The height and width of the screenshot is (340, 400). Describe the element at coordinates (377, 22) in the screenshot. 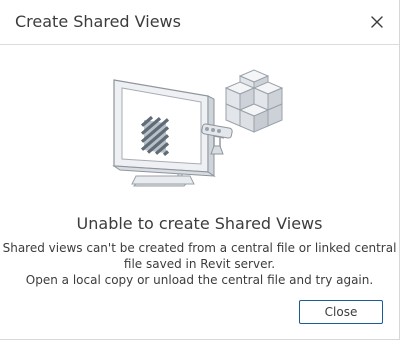

I see `close-icon` at that location.